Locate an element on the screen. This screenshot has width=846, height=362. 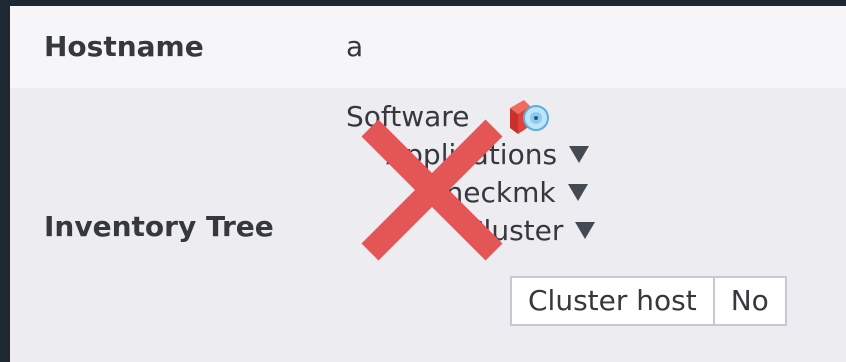
attribute-key: Cluster host is located at coordinates (612, 301).